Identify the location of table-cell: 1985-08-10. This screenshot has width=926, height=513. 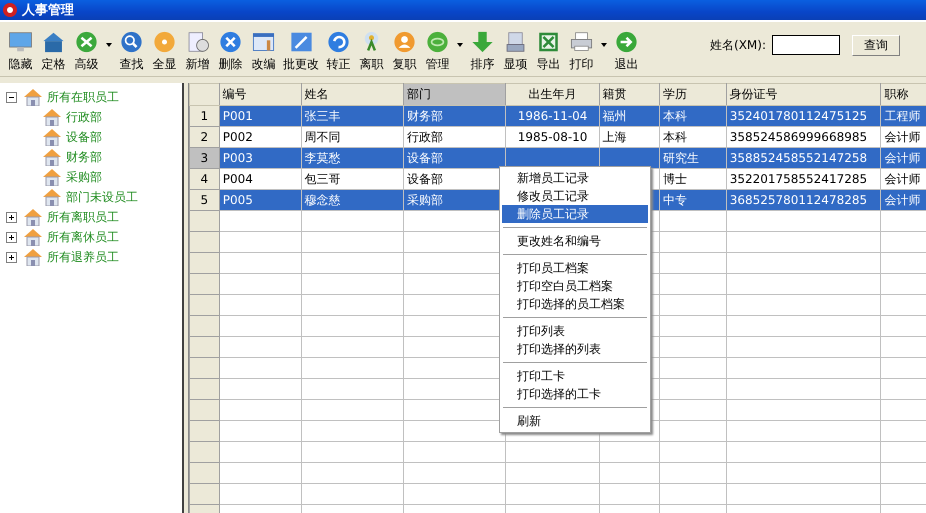
(553, 137).